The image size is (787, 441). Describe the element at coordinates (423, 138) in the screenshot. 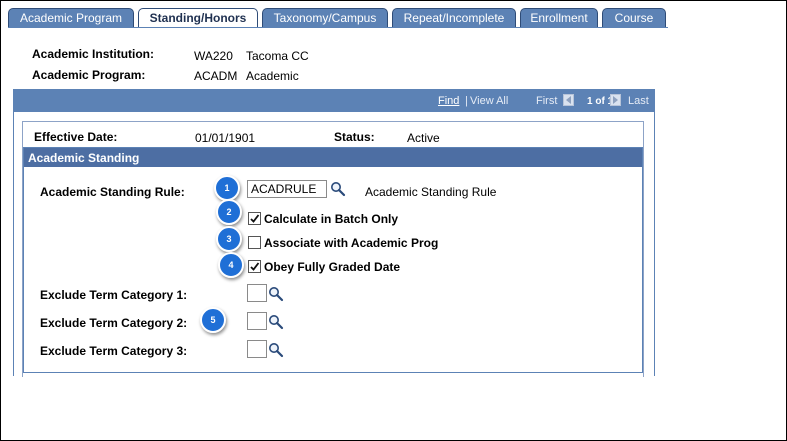

I see `status-value: Active` at that location.